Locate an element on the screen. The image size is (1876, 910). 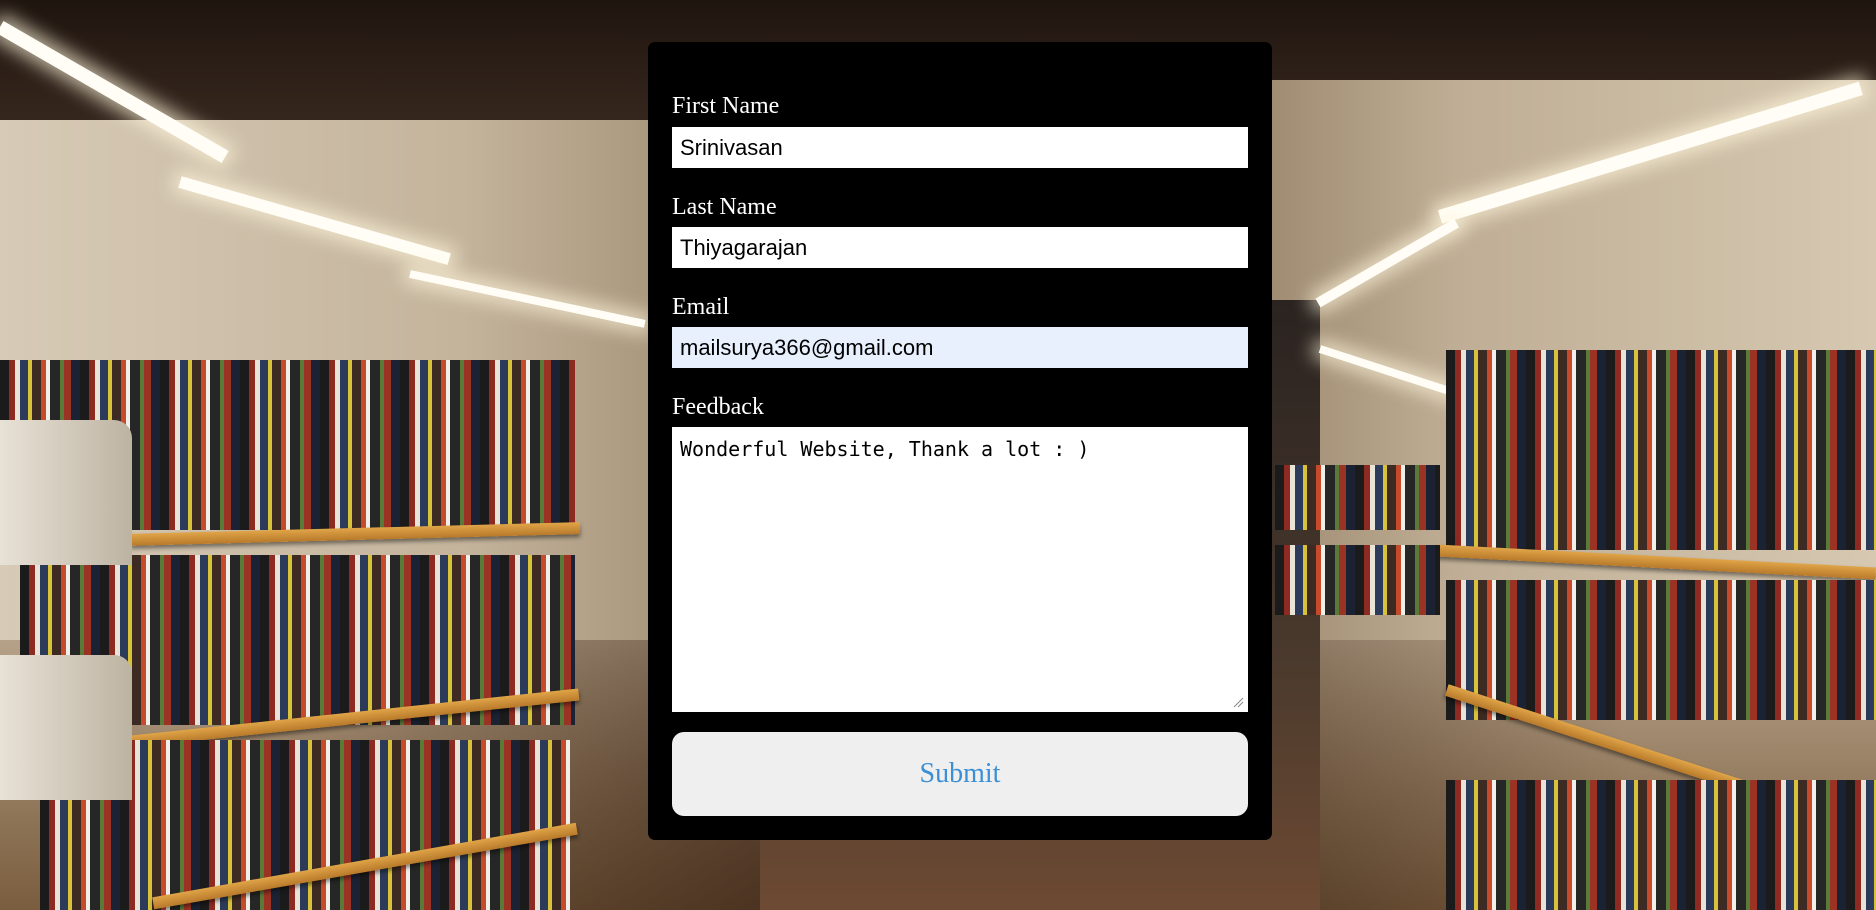
resize-grip-icon is located at coordinates (1238, 702).